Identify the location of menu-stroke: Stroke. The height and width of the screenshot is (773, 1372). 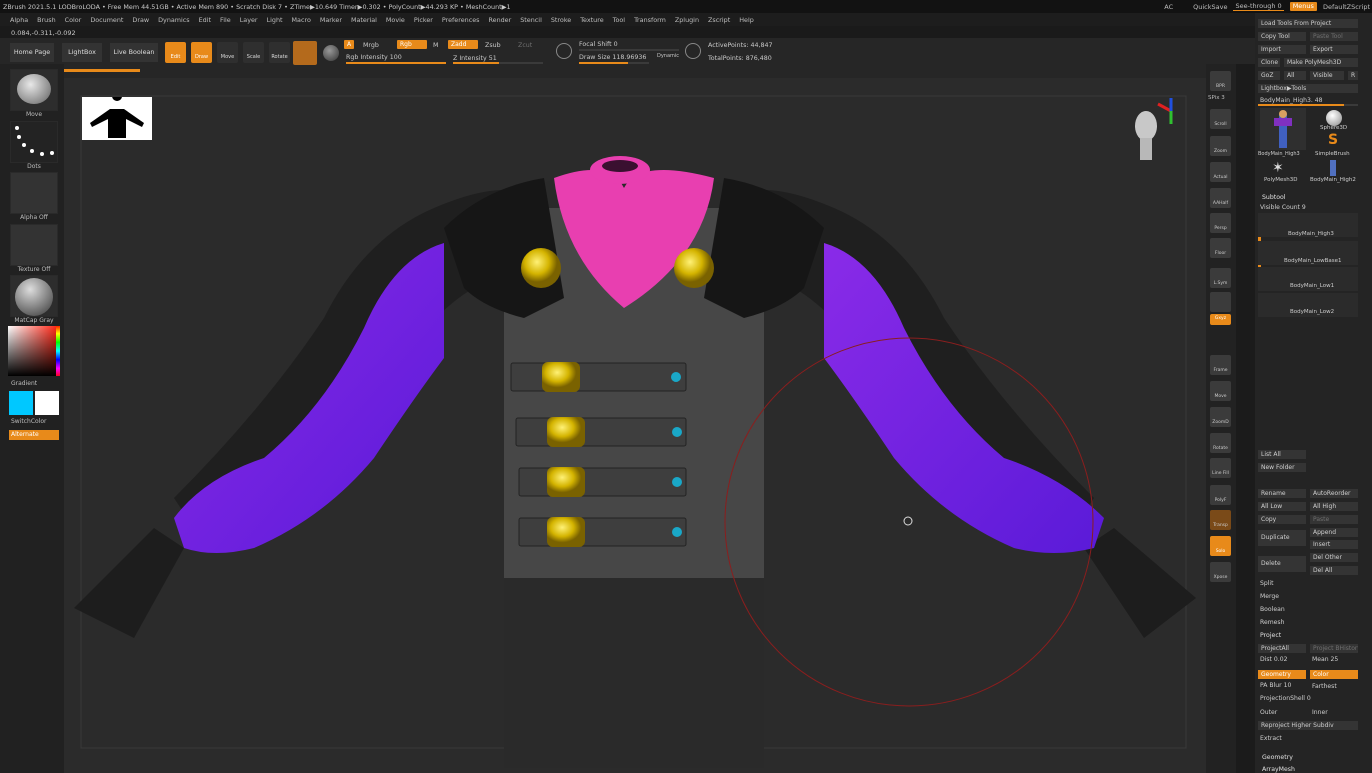
(561, 20).